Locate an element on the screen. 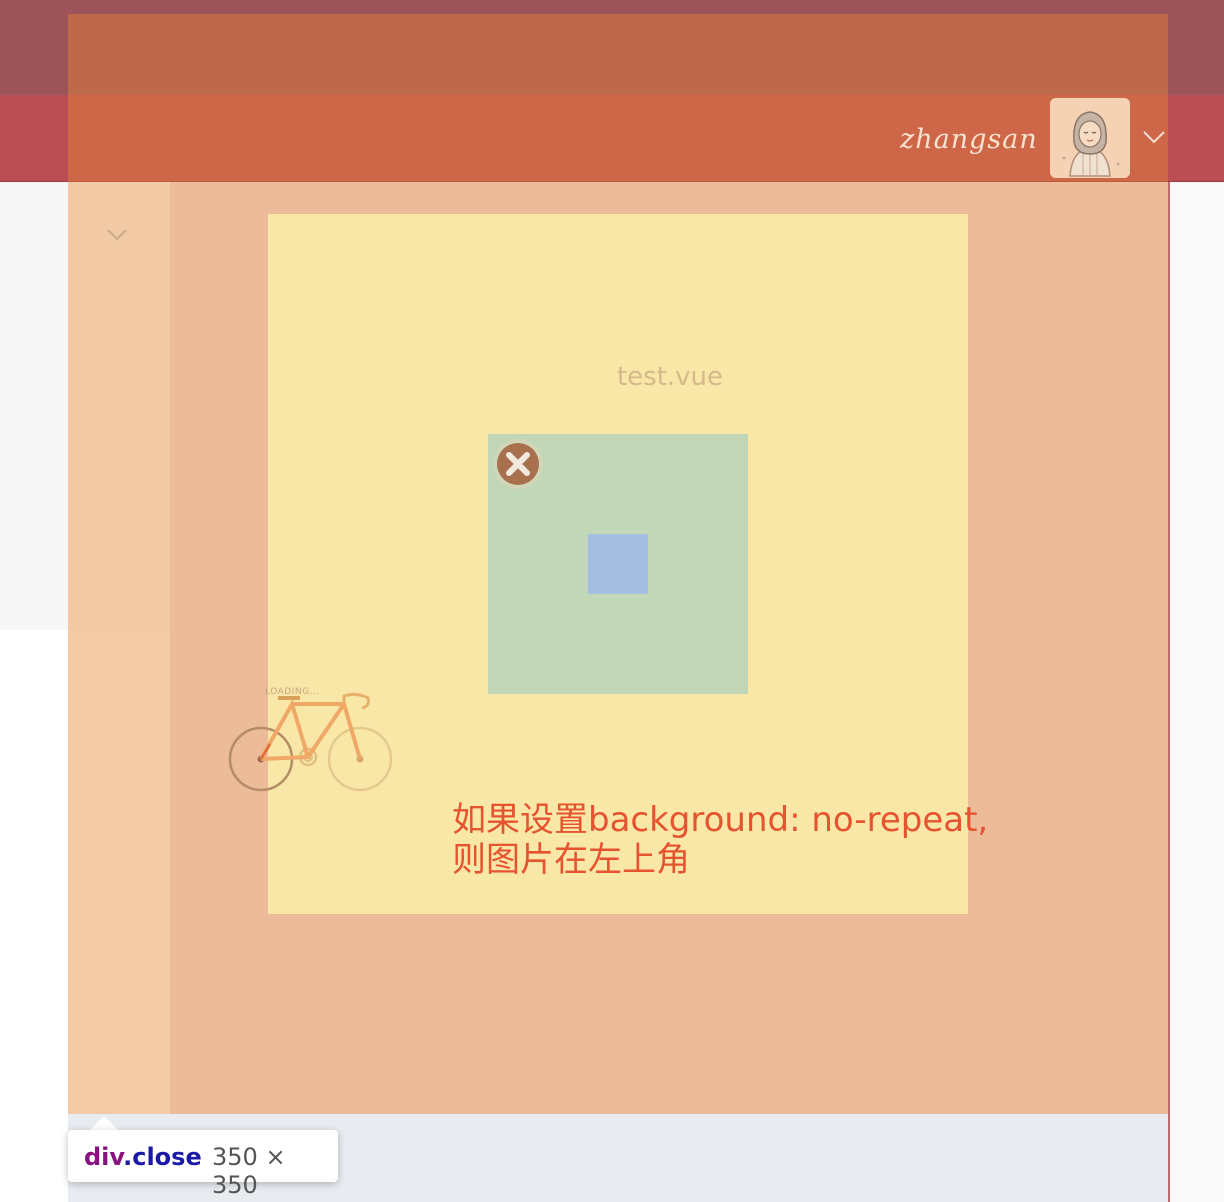  tooltip-arrow is located at coordinates (104, 1123).